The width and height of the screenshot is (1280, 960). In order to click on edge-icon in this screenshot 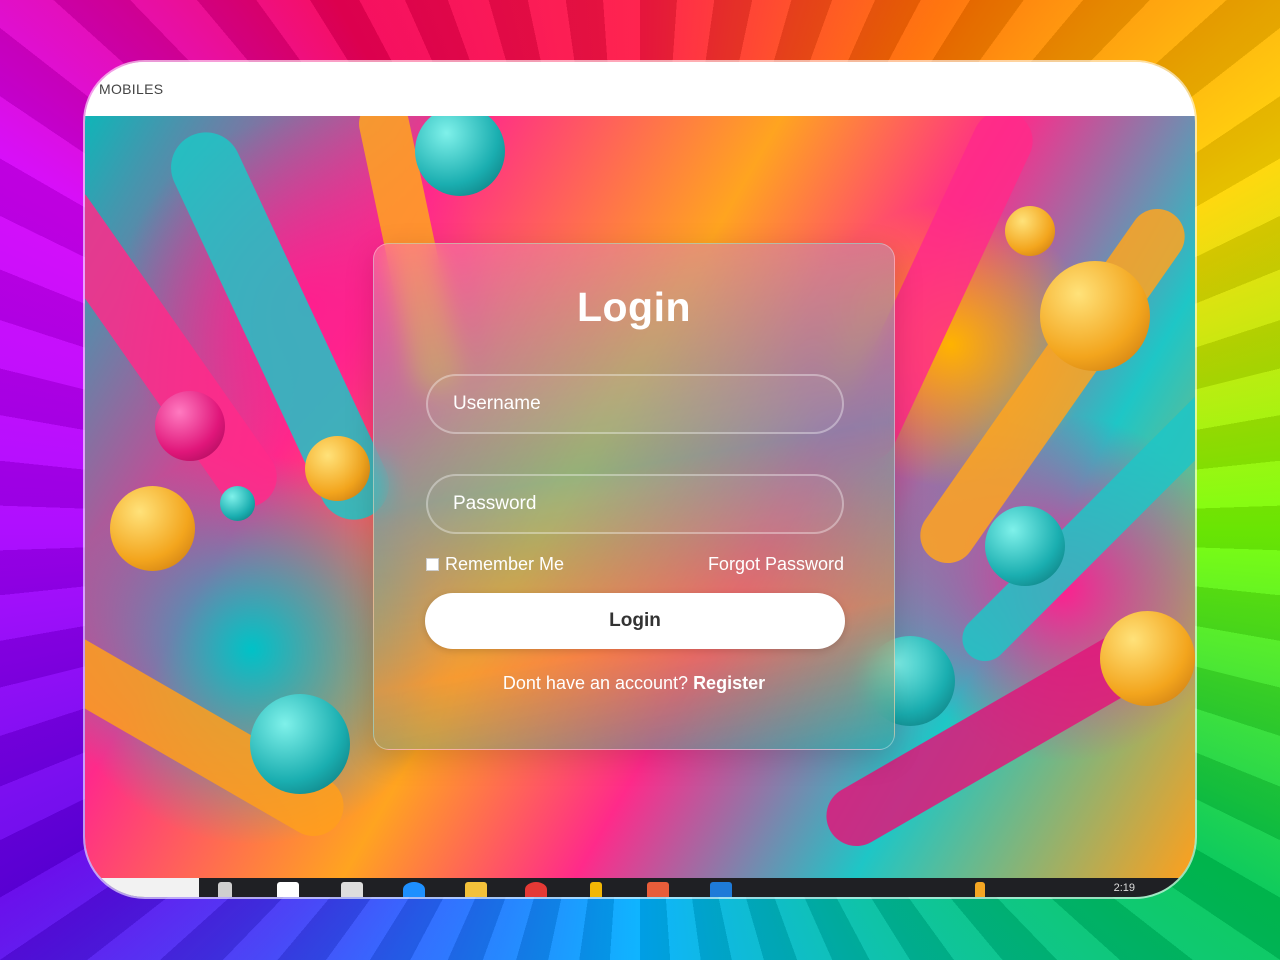, I will do `click(414, 889)`.